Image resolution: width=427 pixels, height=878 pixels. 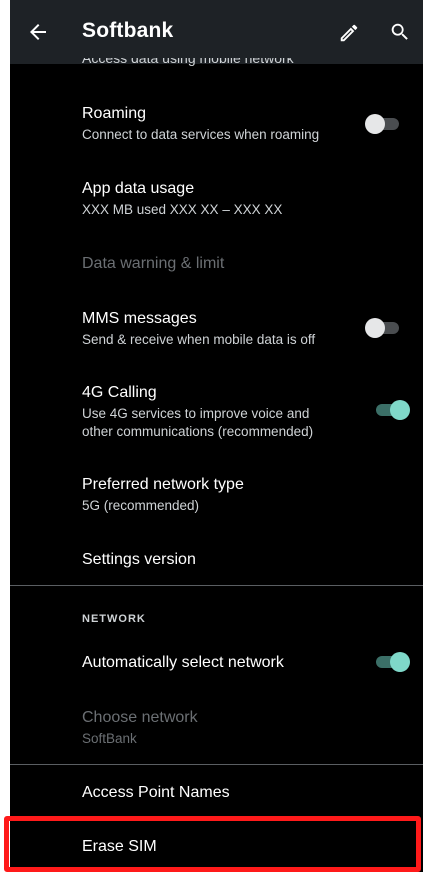 What do you see at coordinates (114, 619) in the screenshot?
I see `network-section-header: NETWORK` at bounding box center [114, 619].